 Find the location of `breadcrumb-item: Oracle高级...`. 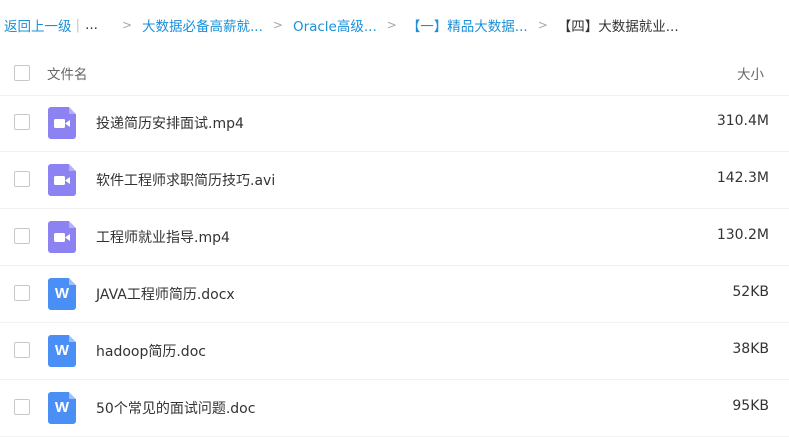

breadcrumb-item: Oracle高级... is located at coordinates (335, 25).